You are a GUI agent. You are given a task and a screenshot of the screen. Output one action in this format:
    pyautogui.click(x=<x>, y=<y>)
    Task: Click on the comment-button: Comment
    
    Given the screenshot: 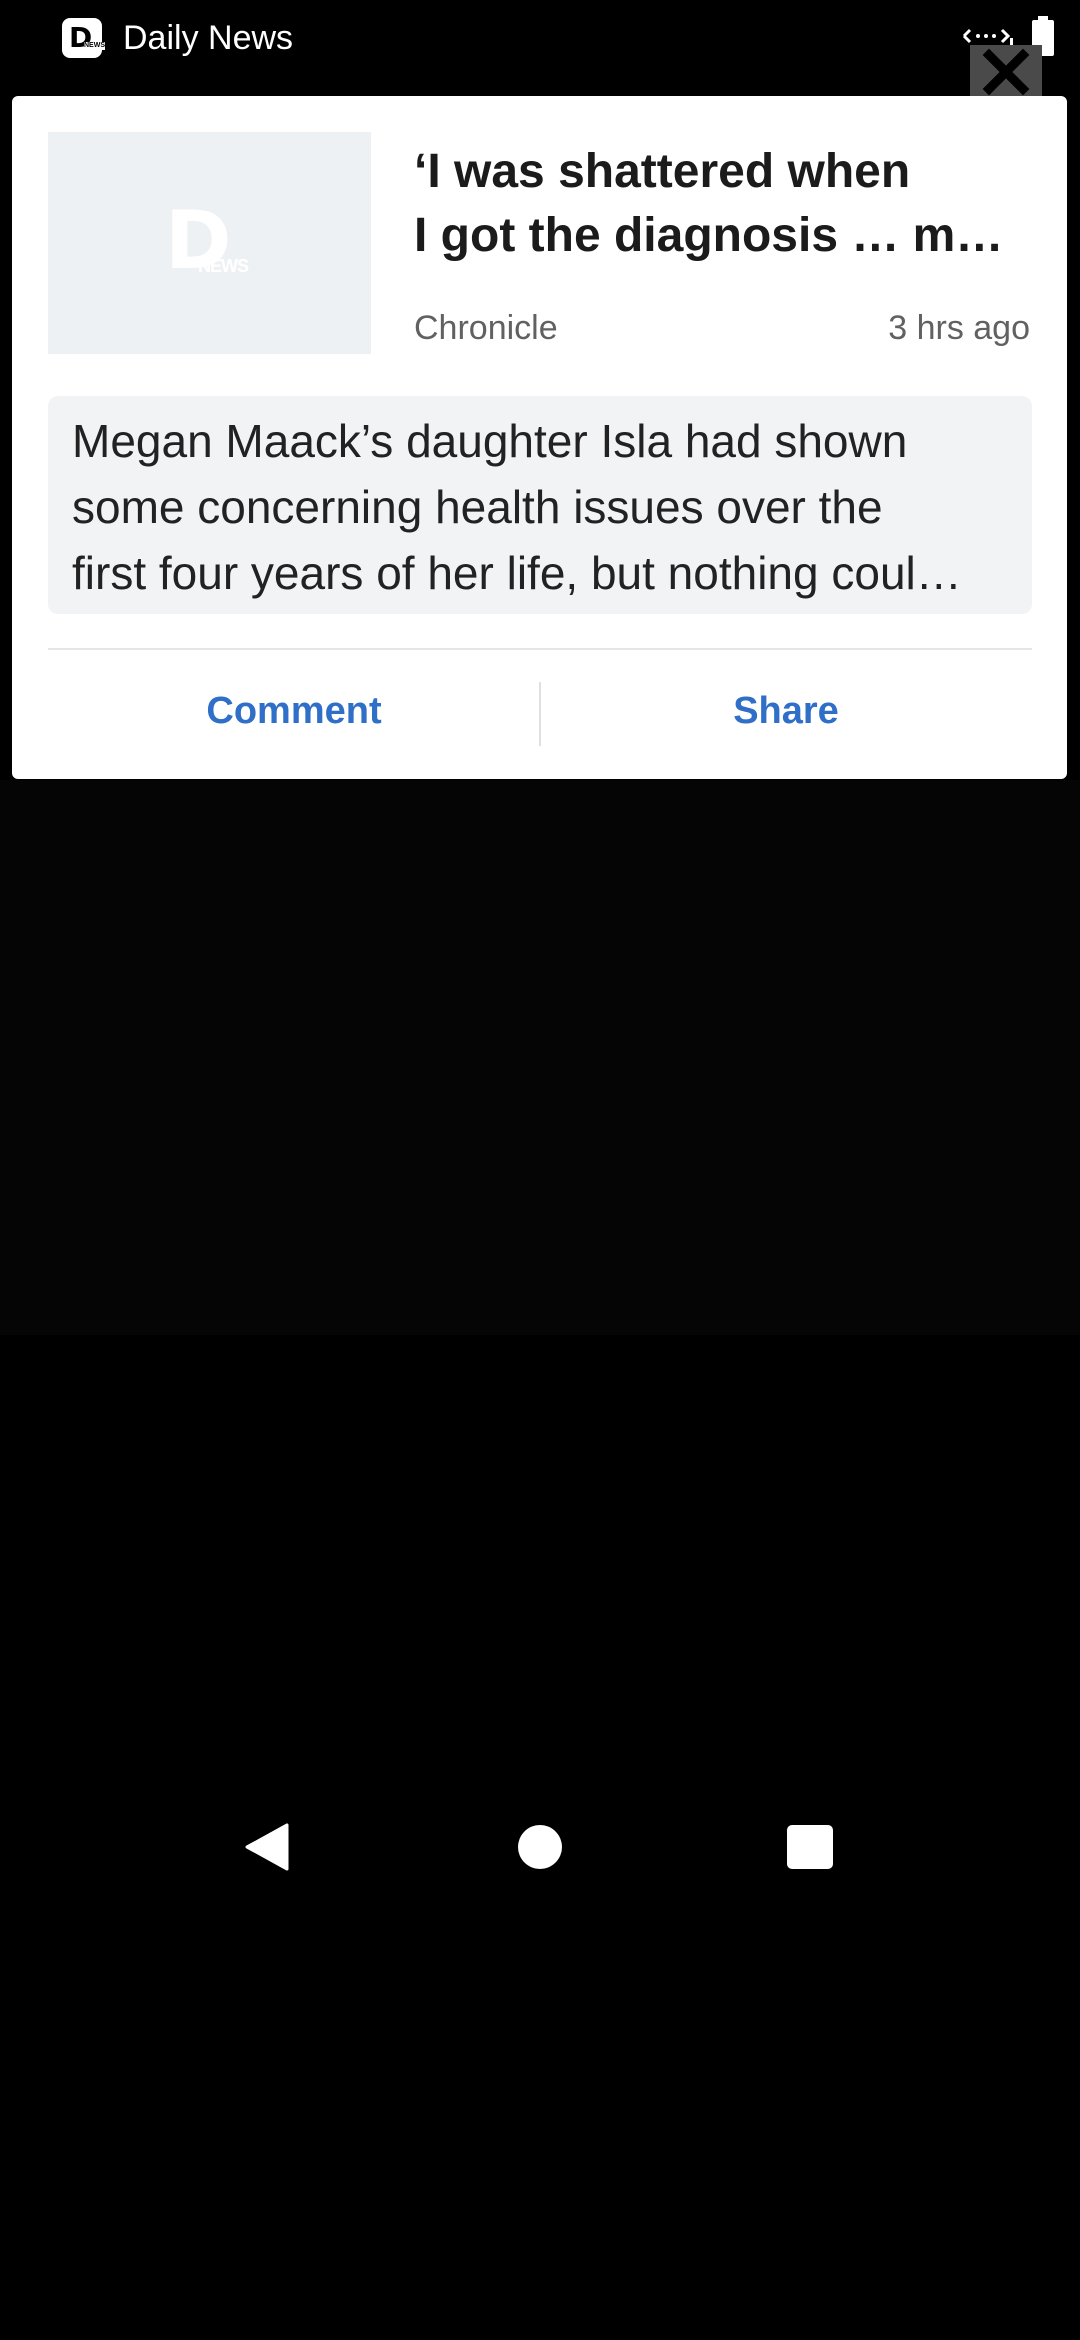 What is the action you would take?
    pyautogui.click(x=294, y=711)
    